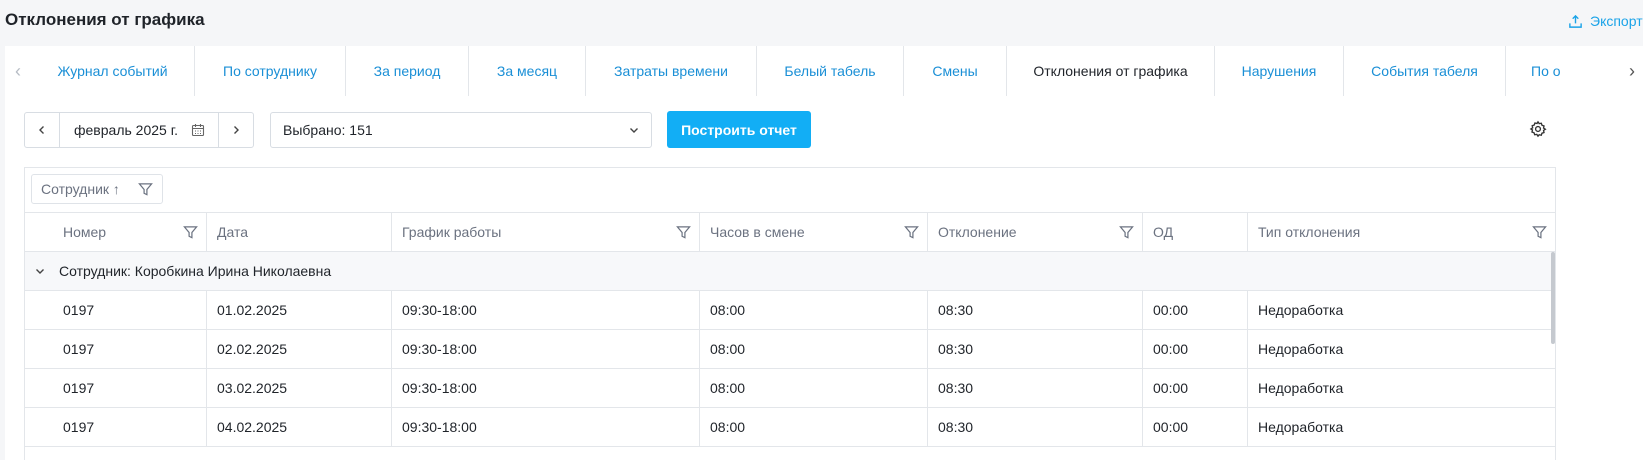 The image size is (1643, 460). What do you see at coordinates (299, 388) in the screenshot?
I see `cell-date: 03.02.2025` at bounding box center [299, 388].